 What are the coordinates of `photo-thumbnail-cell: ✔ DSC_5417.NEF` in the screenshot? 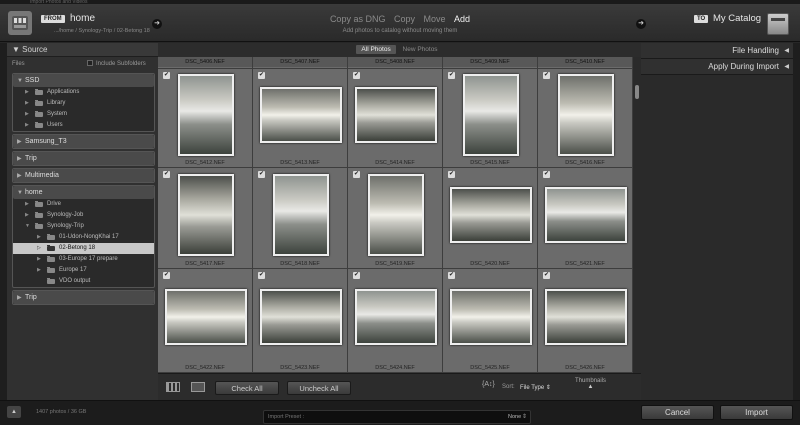 It's located at (205, 218).